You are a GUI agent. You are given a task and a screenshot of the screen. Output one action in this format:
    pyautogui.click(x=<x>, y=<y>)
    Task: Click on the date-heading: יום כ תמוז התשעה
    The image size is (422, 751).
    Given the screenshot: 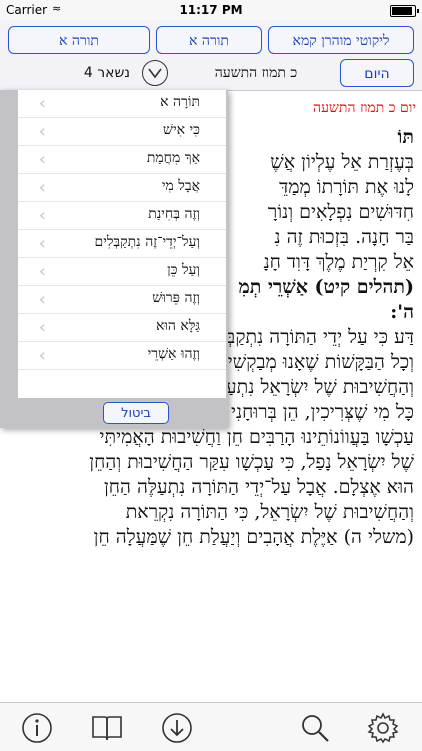 What is the action you would take?
    pyautogui.click(x=364, y=108)
    